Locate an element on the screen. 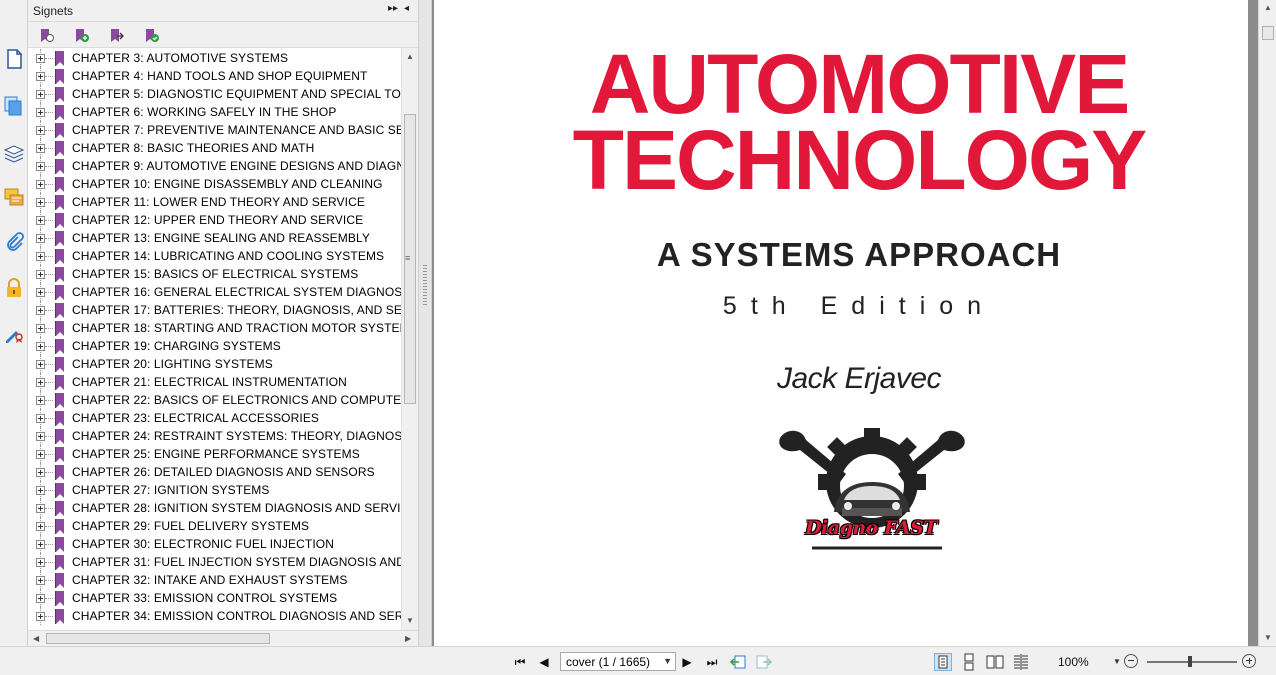 Image resolution: width=1276 pixels, height=675 pixels. continuous-view-icon is located at coordinates (969, 662).